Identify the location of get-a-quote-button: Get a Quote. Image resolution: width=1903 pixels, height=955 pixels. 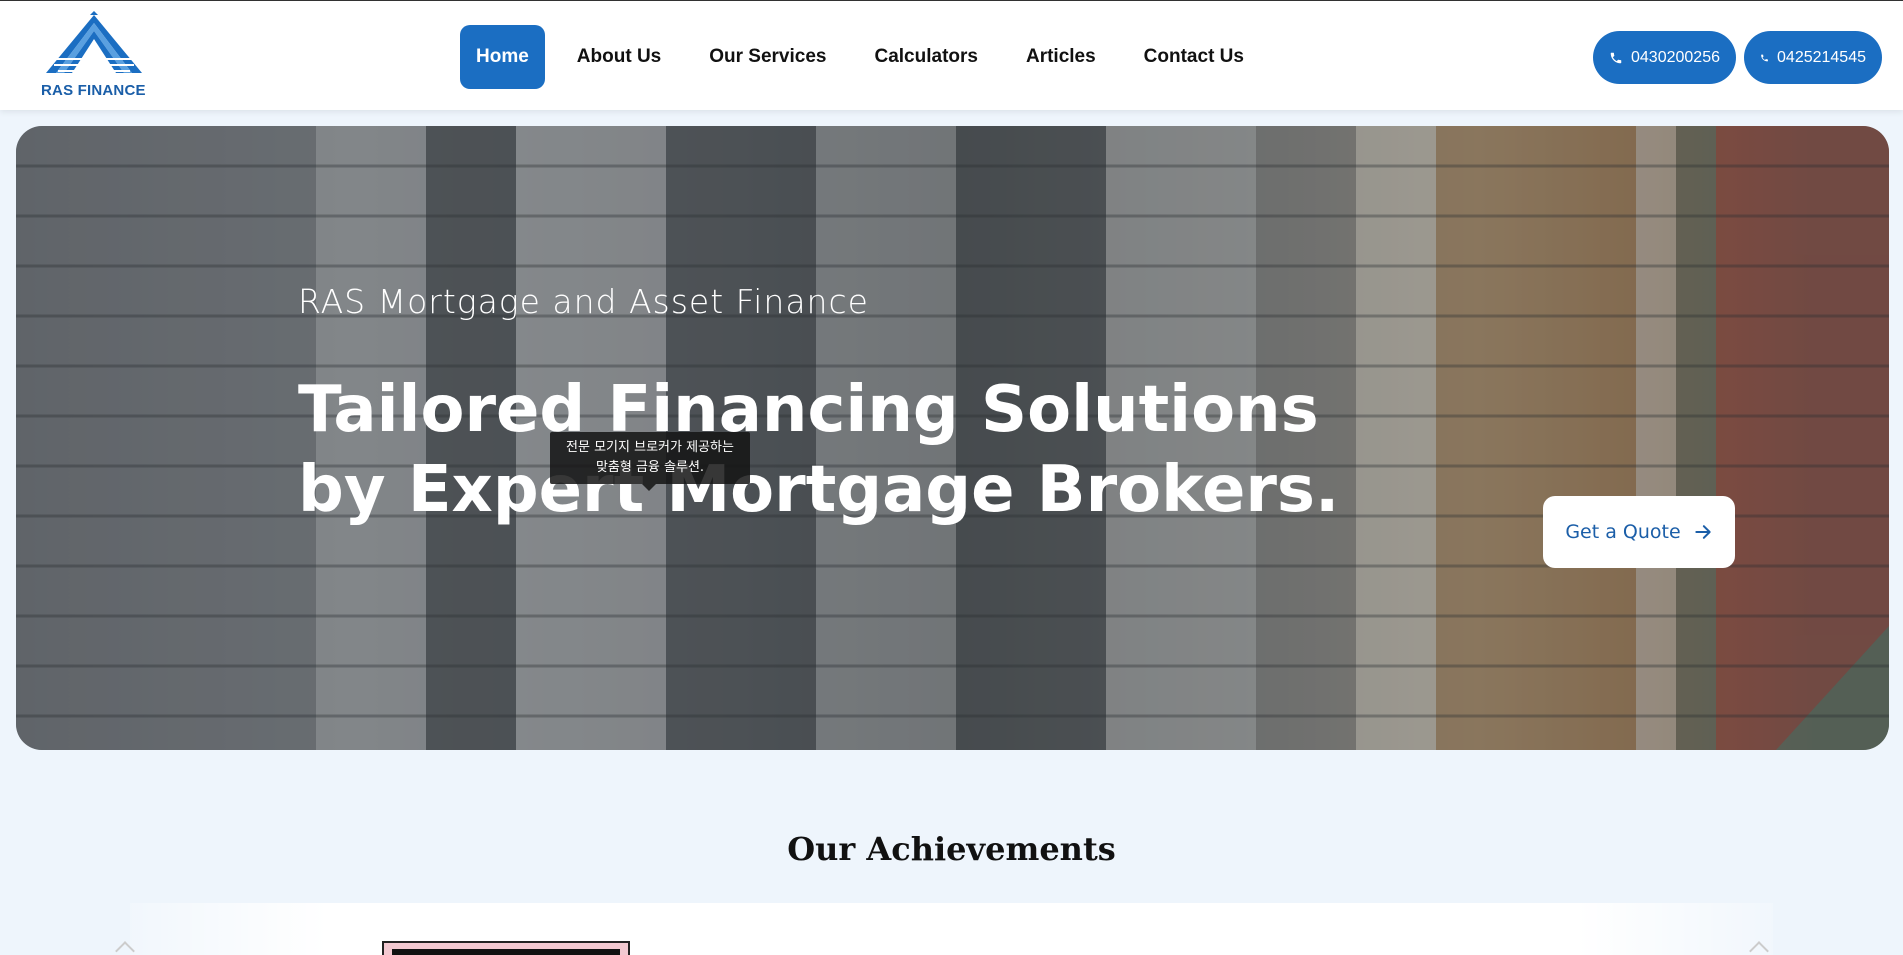
(1639, 532).